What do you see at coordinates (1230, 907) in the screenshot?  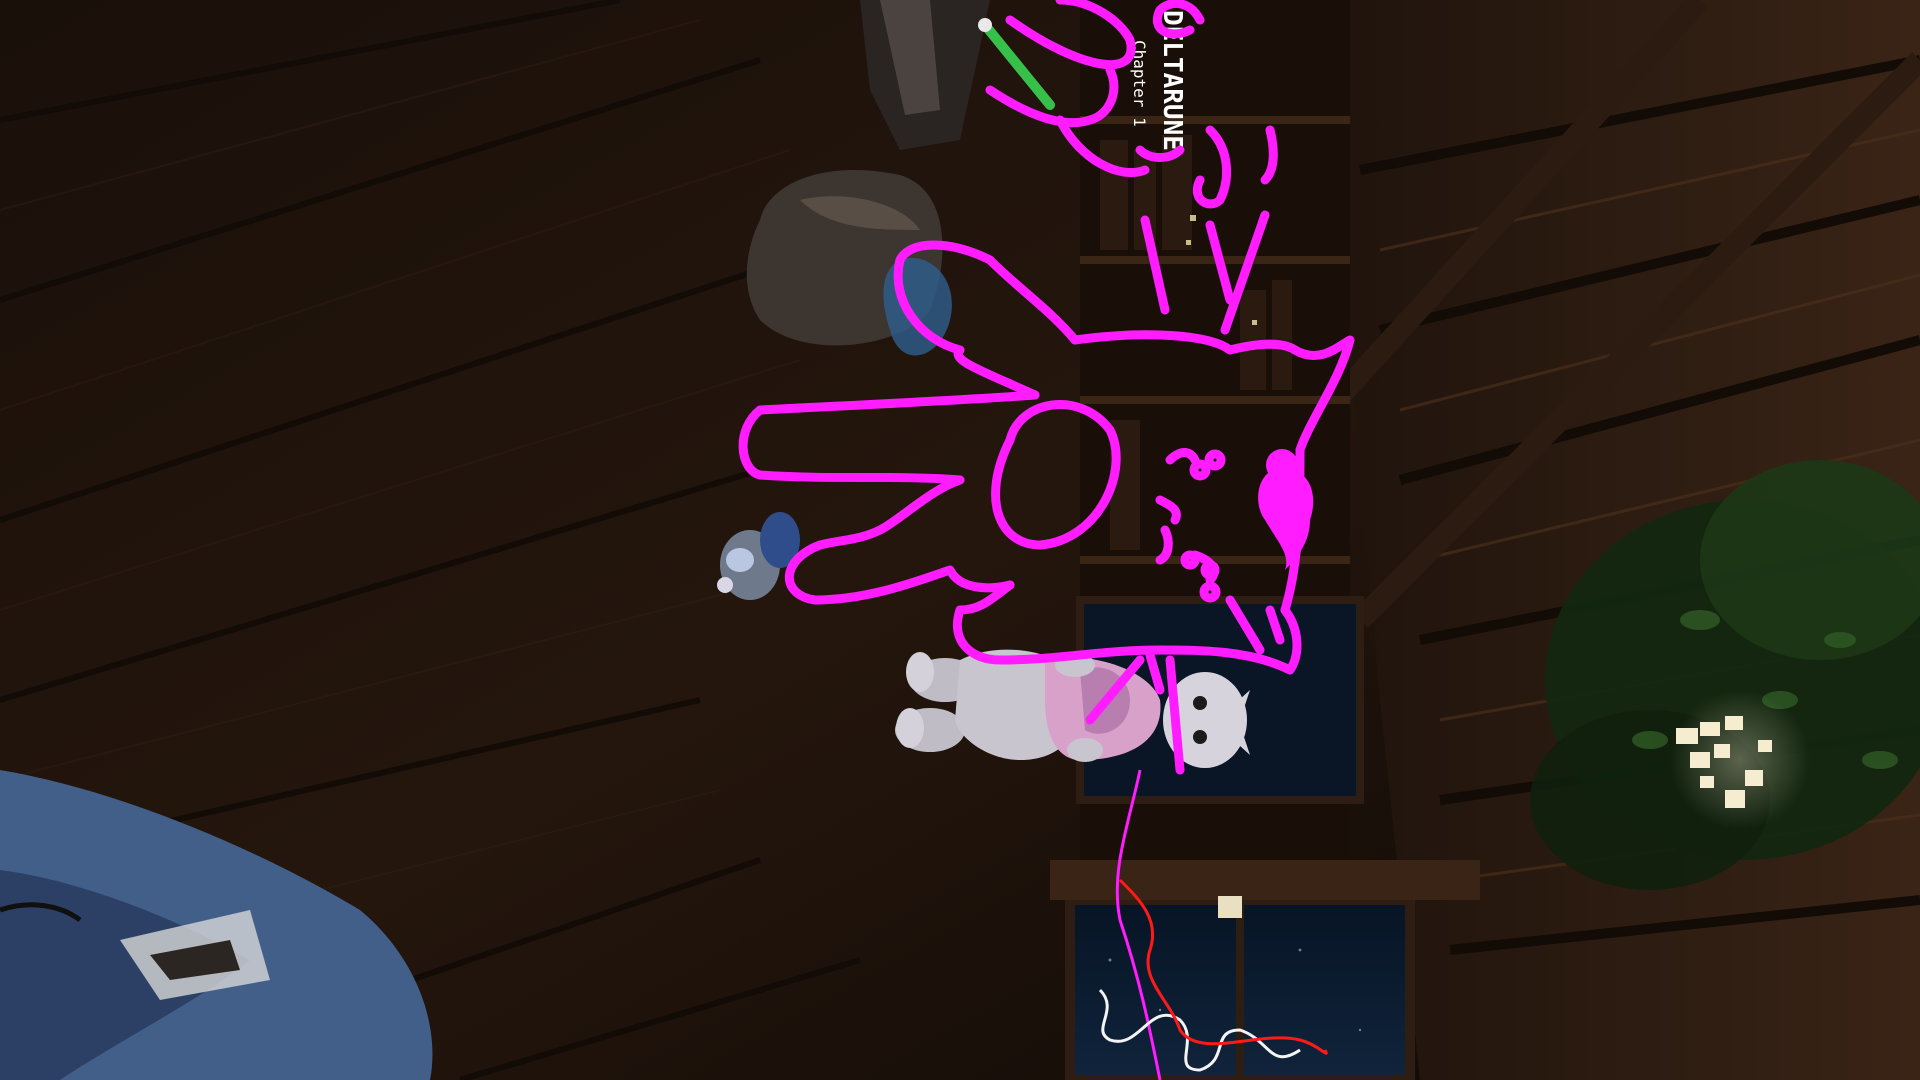 I see `lamp-small` at bounding box center [1230, 907].